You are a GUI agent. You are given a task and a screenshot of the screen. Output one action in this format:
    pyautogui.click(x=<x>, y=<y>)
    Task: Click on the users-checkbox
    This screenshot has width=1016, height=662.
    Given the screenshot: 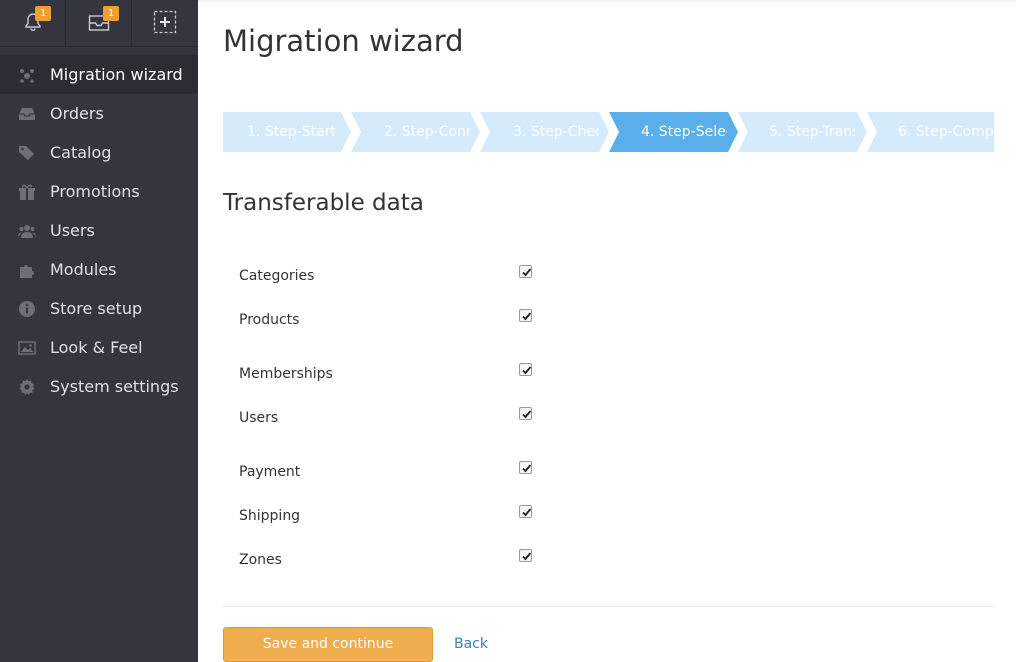 What is the action you would take?
    pyautogui.click(x=525, y=413)
    